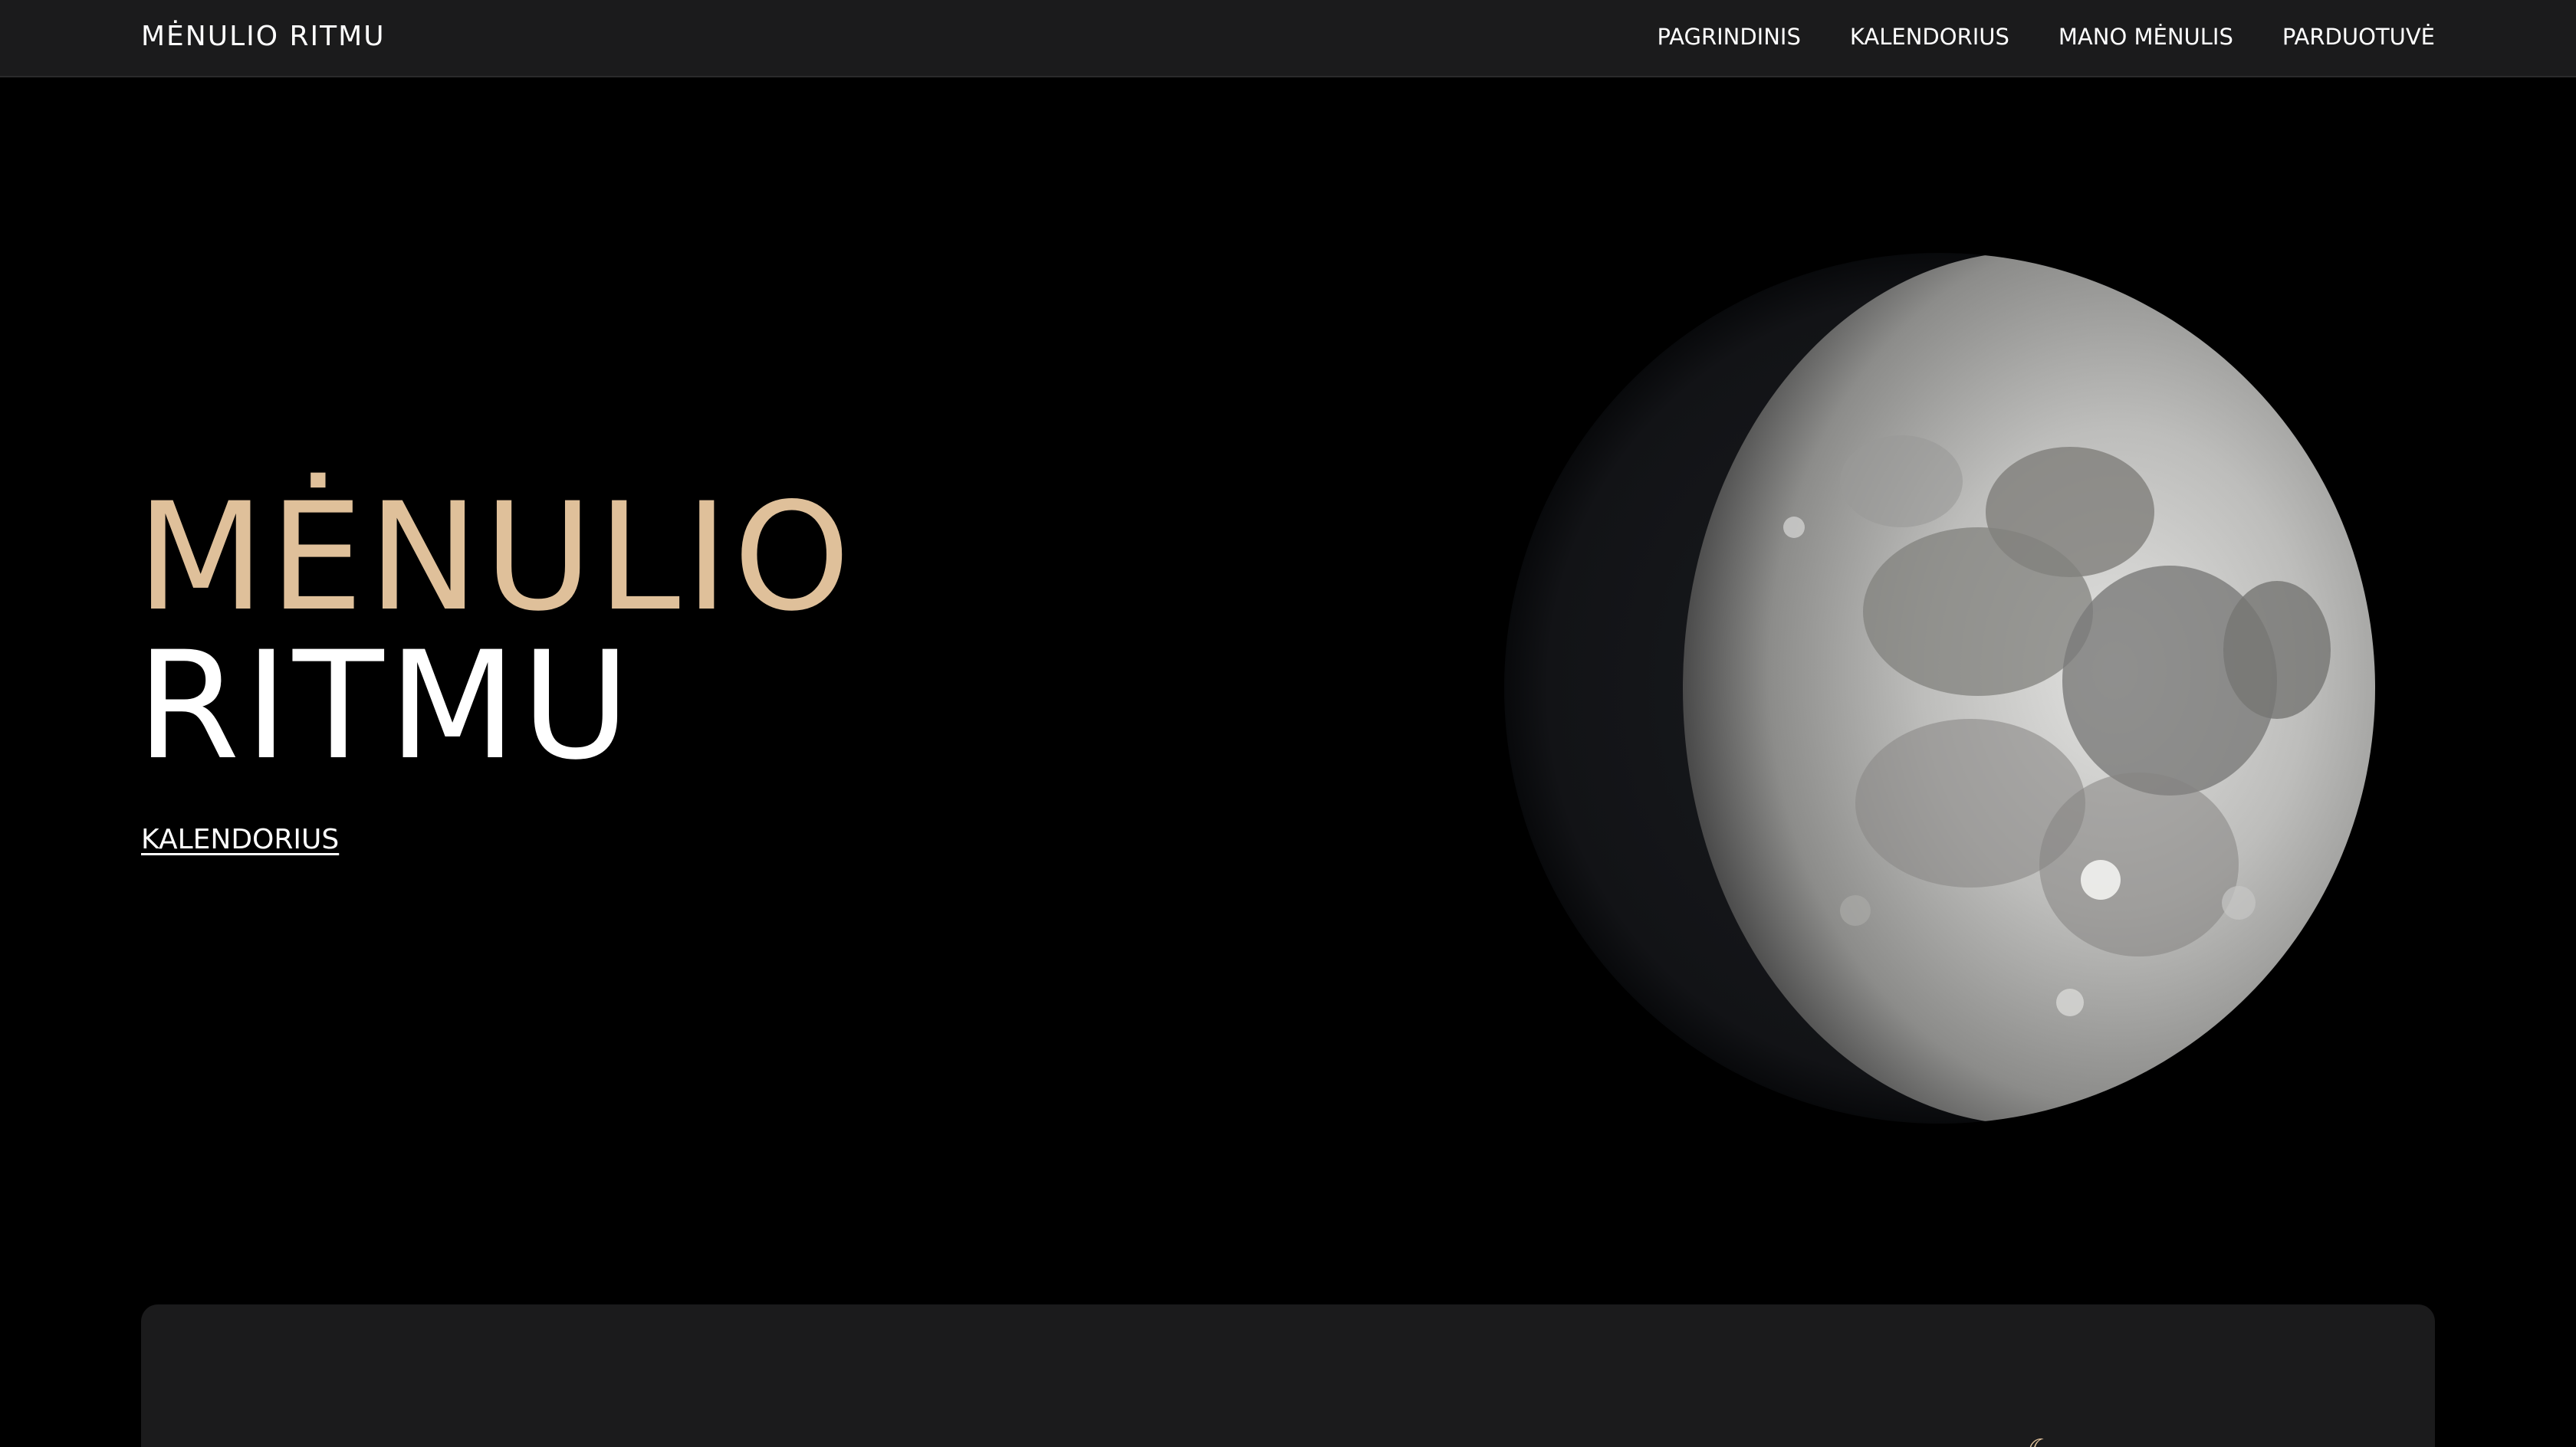 Image resolution: width=2576 pixels, height=1447 pixels. Describe the element at coordinates (386, 706) in the screenshot. I see `hero-title-line2: RITMU` at that location.